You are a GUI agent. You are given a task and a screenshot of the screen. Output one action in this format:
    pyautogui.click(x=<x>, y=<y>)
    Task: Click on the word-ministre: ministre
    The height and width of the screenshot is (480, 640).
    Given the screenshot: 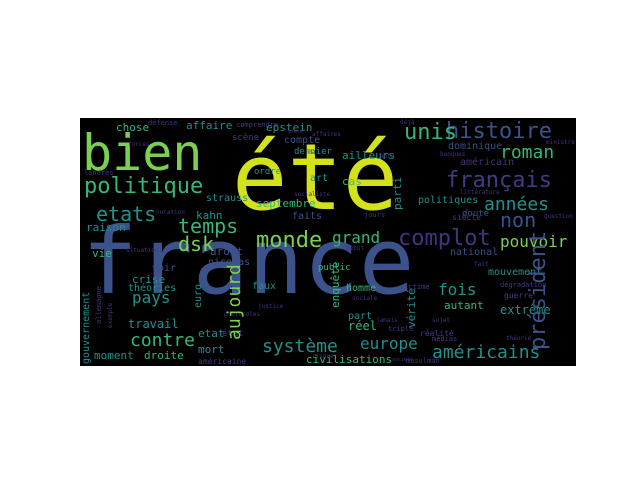 What is the action you would take?
    pyautogui.click(x=560, y=142)
    